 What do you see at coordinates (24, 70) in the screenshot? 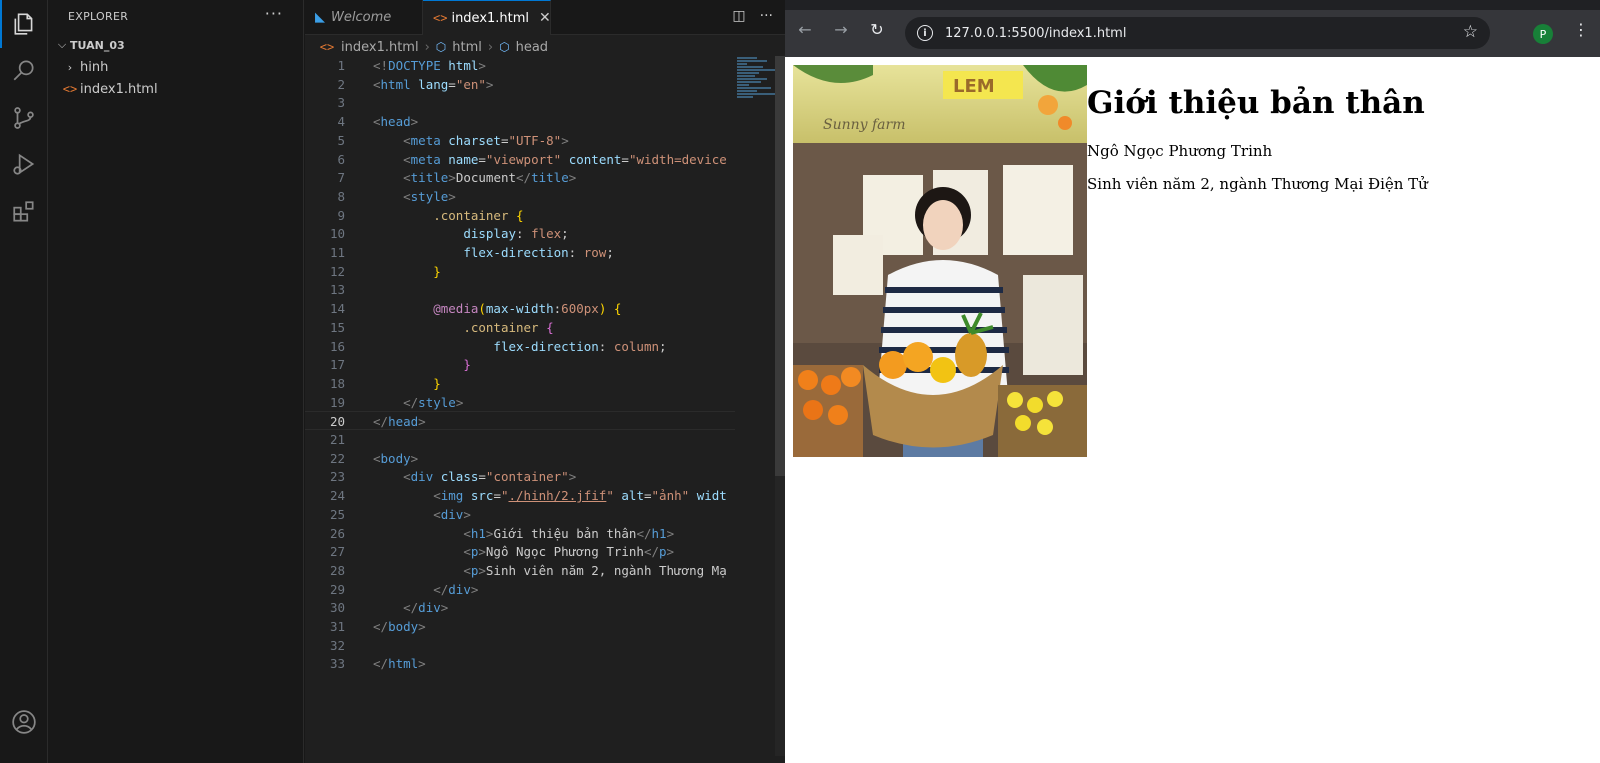
I see `search-icon` at bounding box center [24, 70].